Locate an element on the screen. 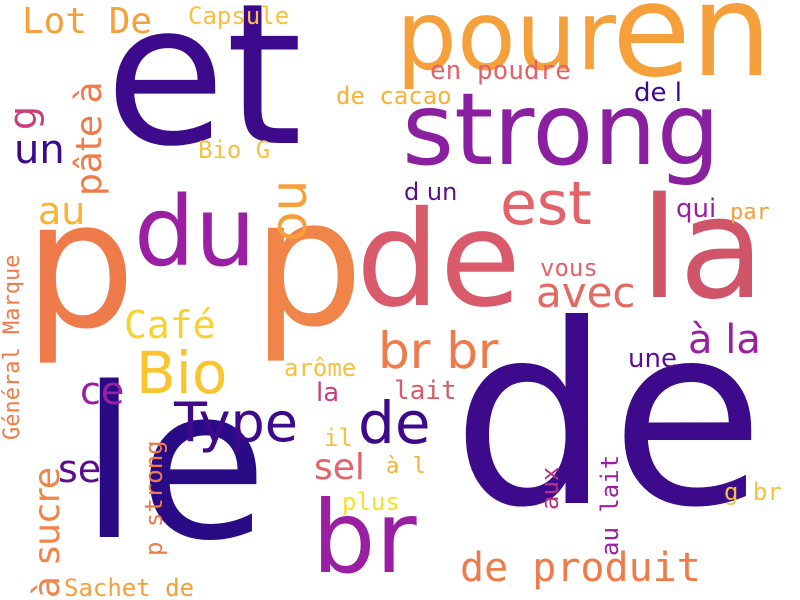  word-a-la: à la is located at coordinates (724, 340).